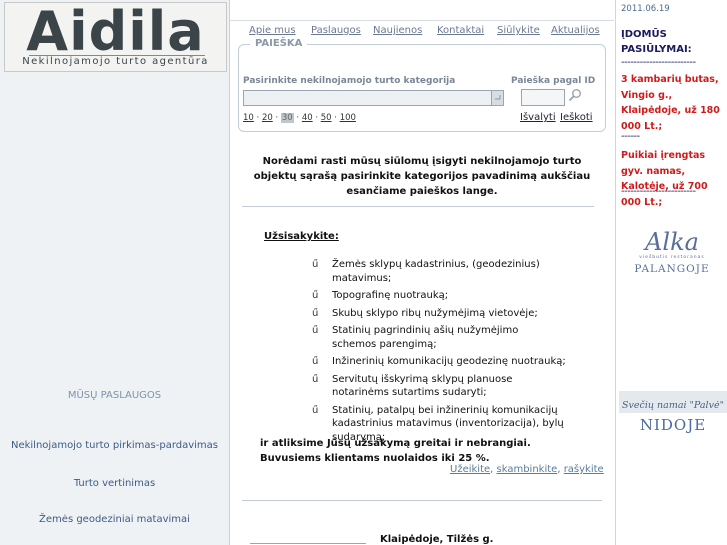  I want to click on search-legend: PAIEŠKA, so click(279, 43).